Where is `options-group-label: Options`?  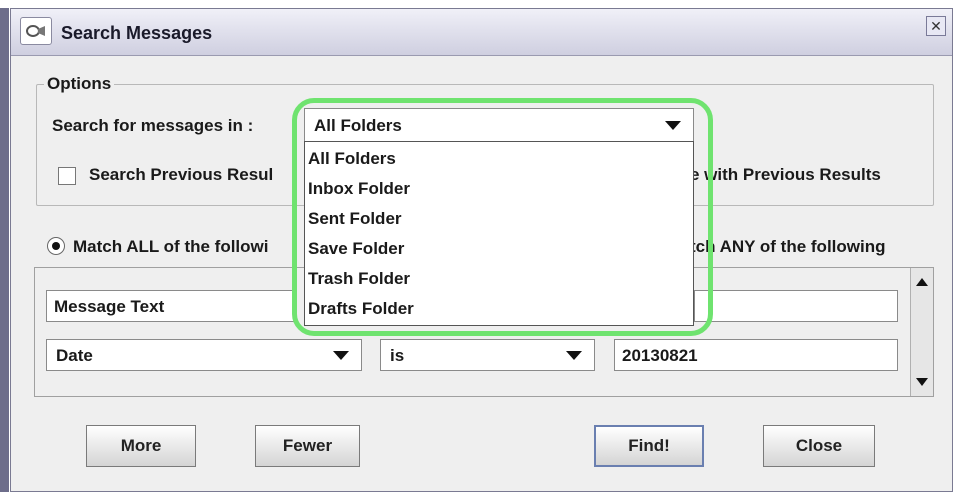 options-group-label: Options is located at coordinates (79, 84).